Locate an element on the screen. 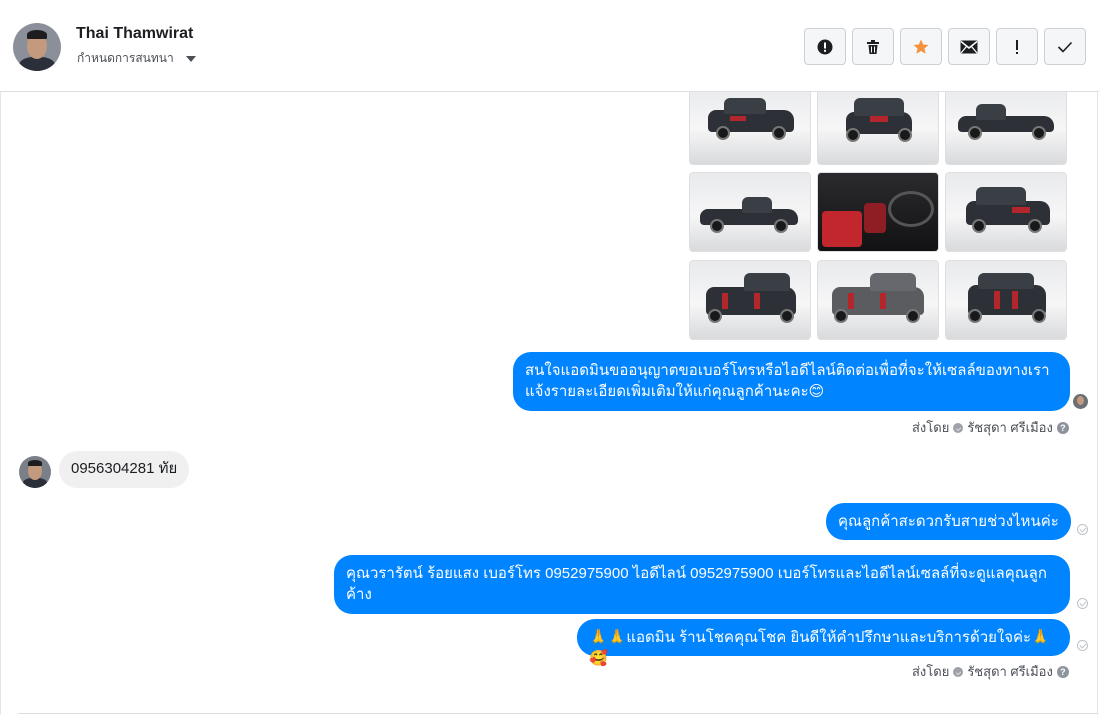 The height and width of the screenshot is (715, 1099). follow-up-button is located at coordinates (1017, 46).